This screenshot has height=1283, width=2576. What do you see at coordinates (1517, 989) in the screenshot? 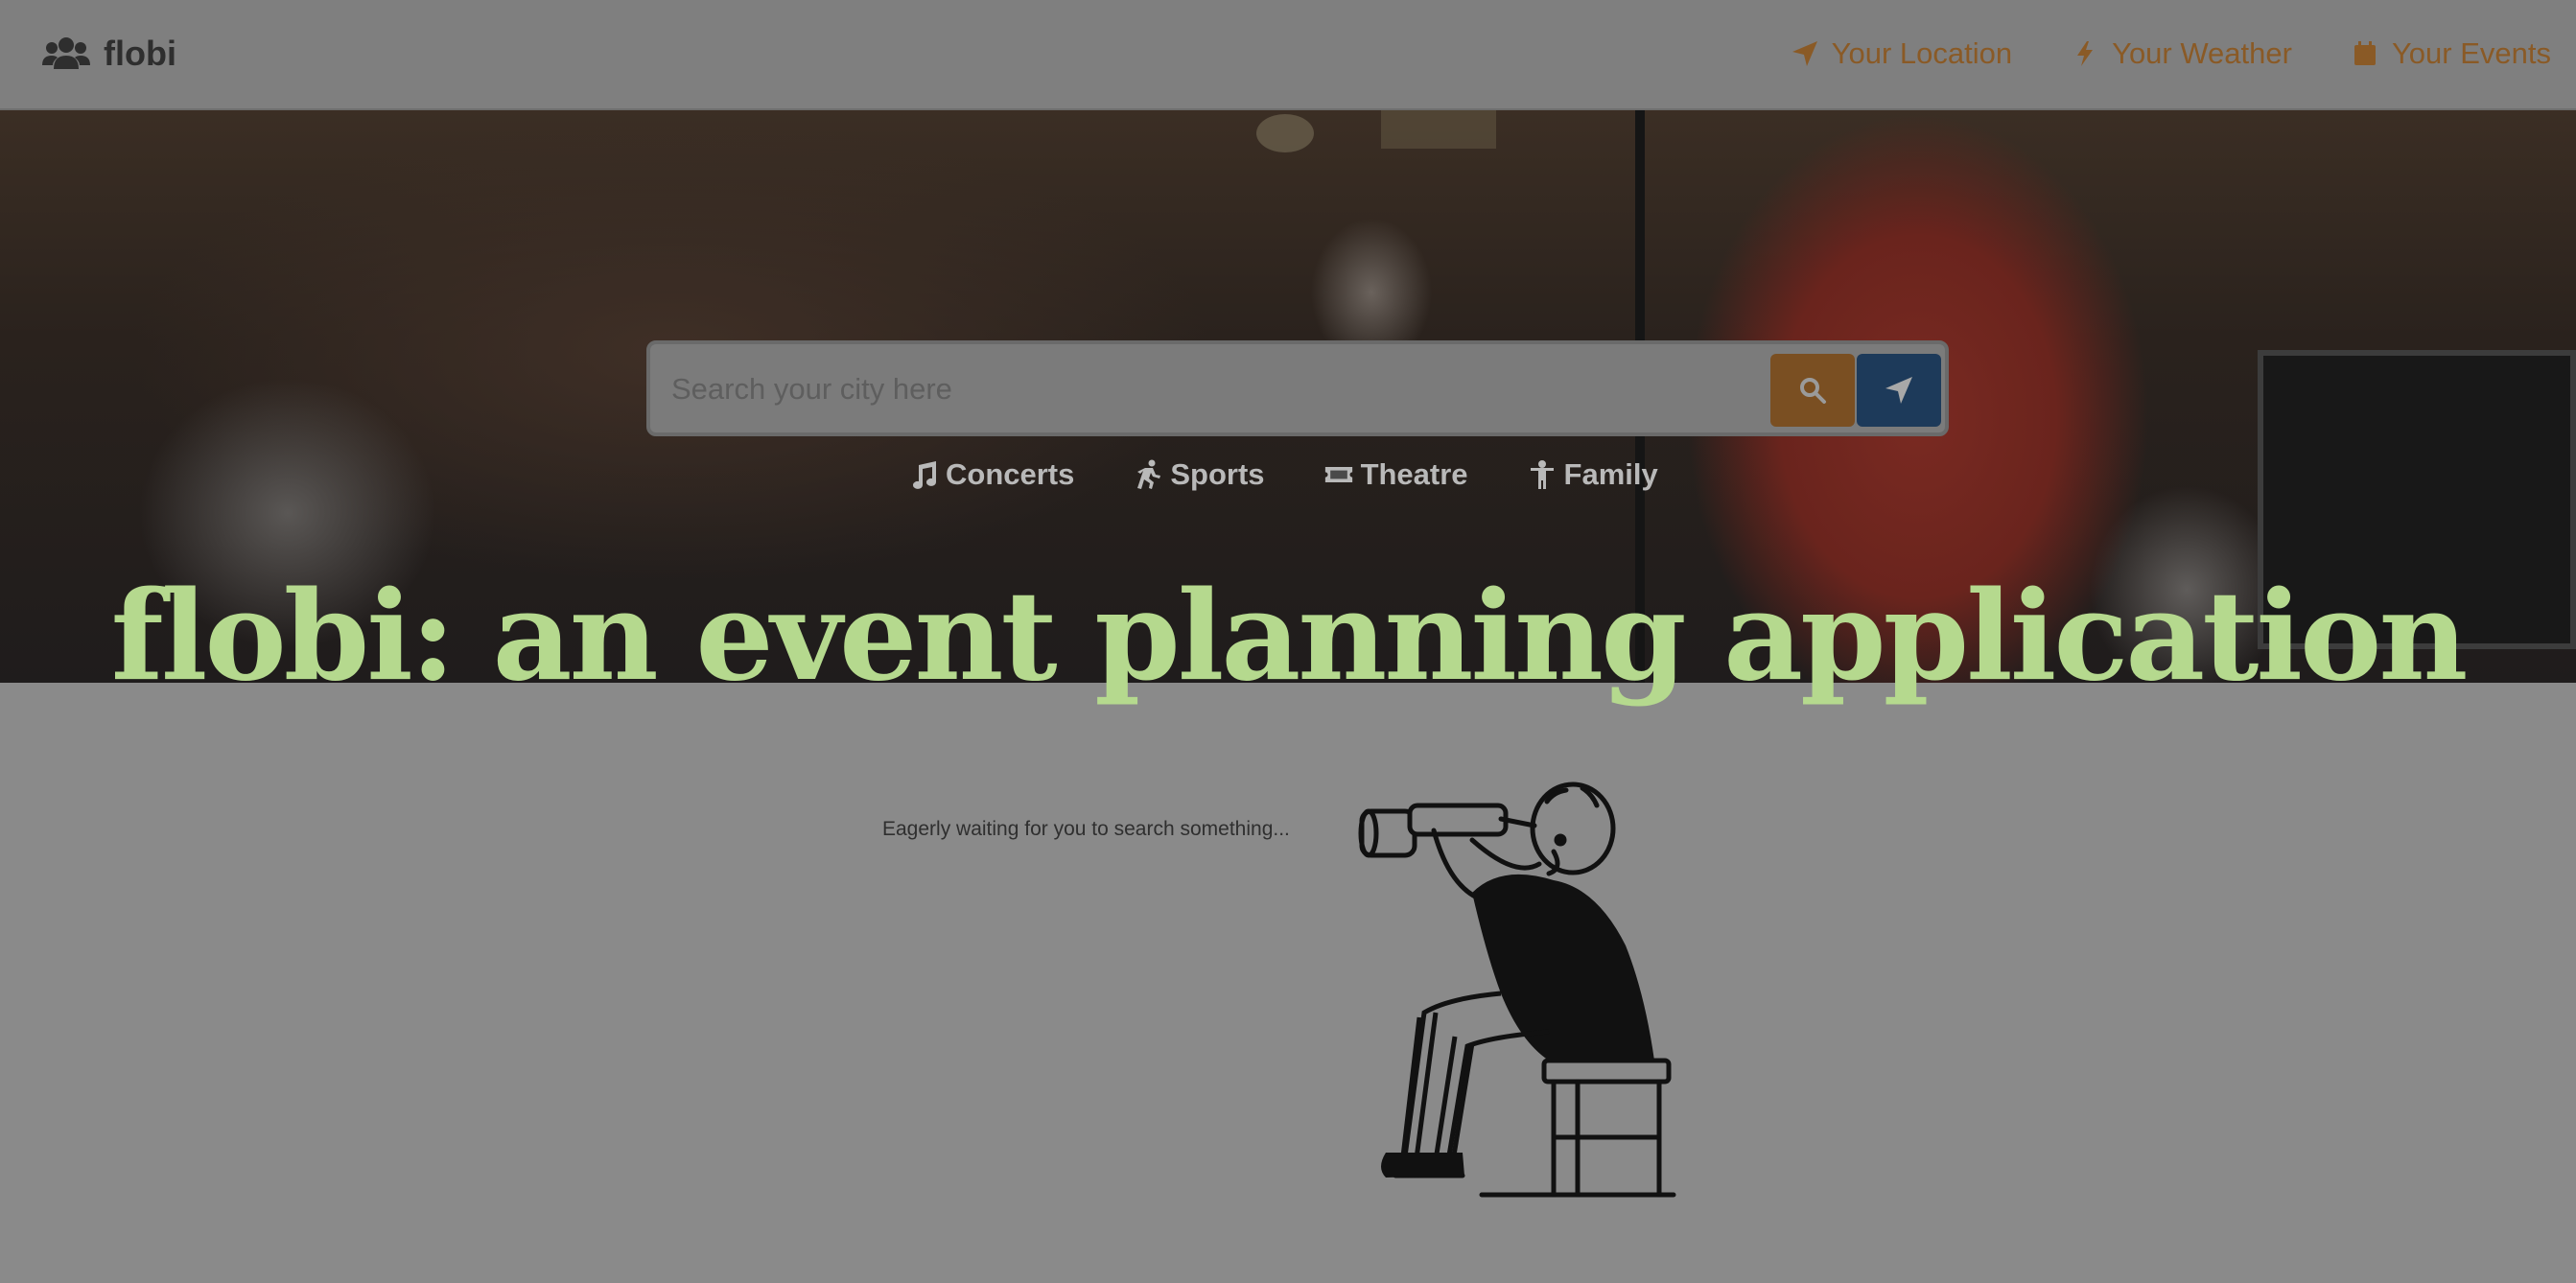
I see `binoculars-man-illustration` at bounding box center [1517, 989].